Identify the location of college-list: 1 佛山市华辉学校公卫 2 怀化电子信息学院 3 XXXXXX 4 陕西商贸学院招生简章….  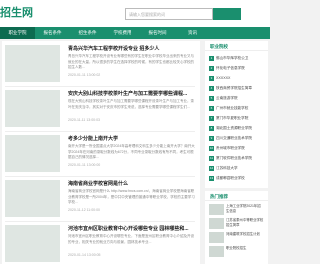
(236, 118).